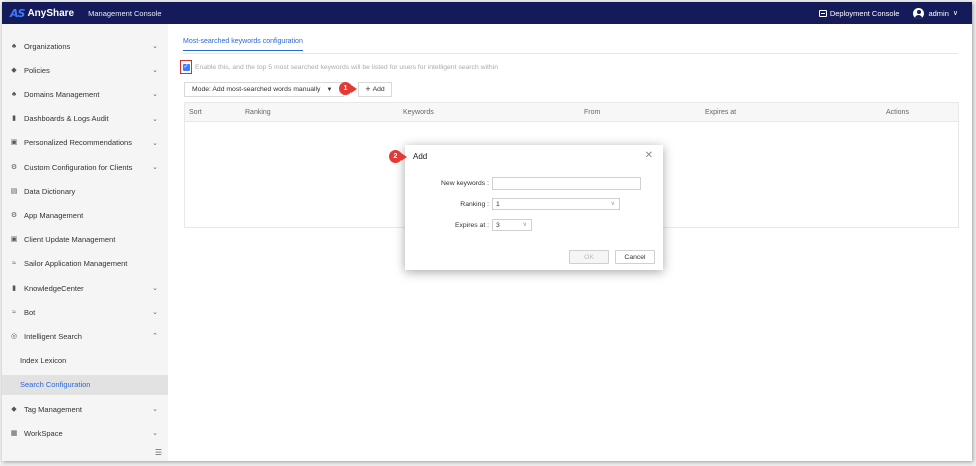 Image resolution: width=976 pixels, height=466 pixels. Describe the element at coordinates (498, 225) in the screenshot. I see `expires-at-value: 3` at that location.